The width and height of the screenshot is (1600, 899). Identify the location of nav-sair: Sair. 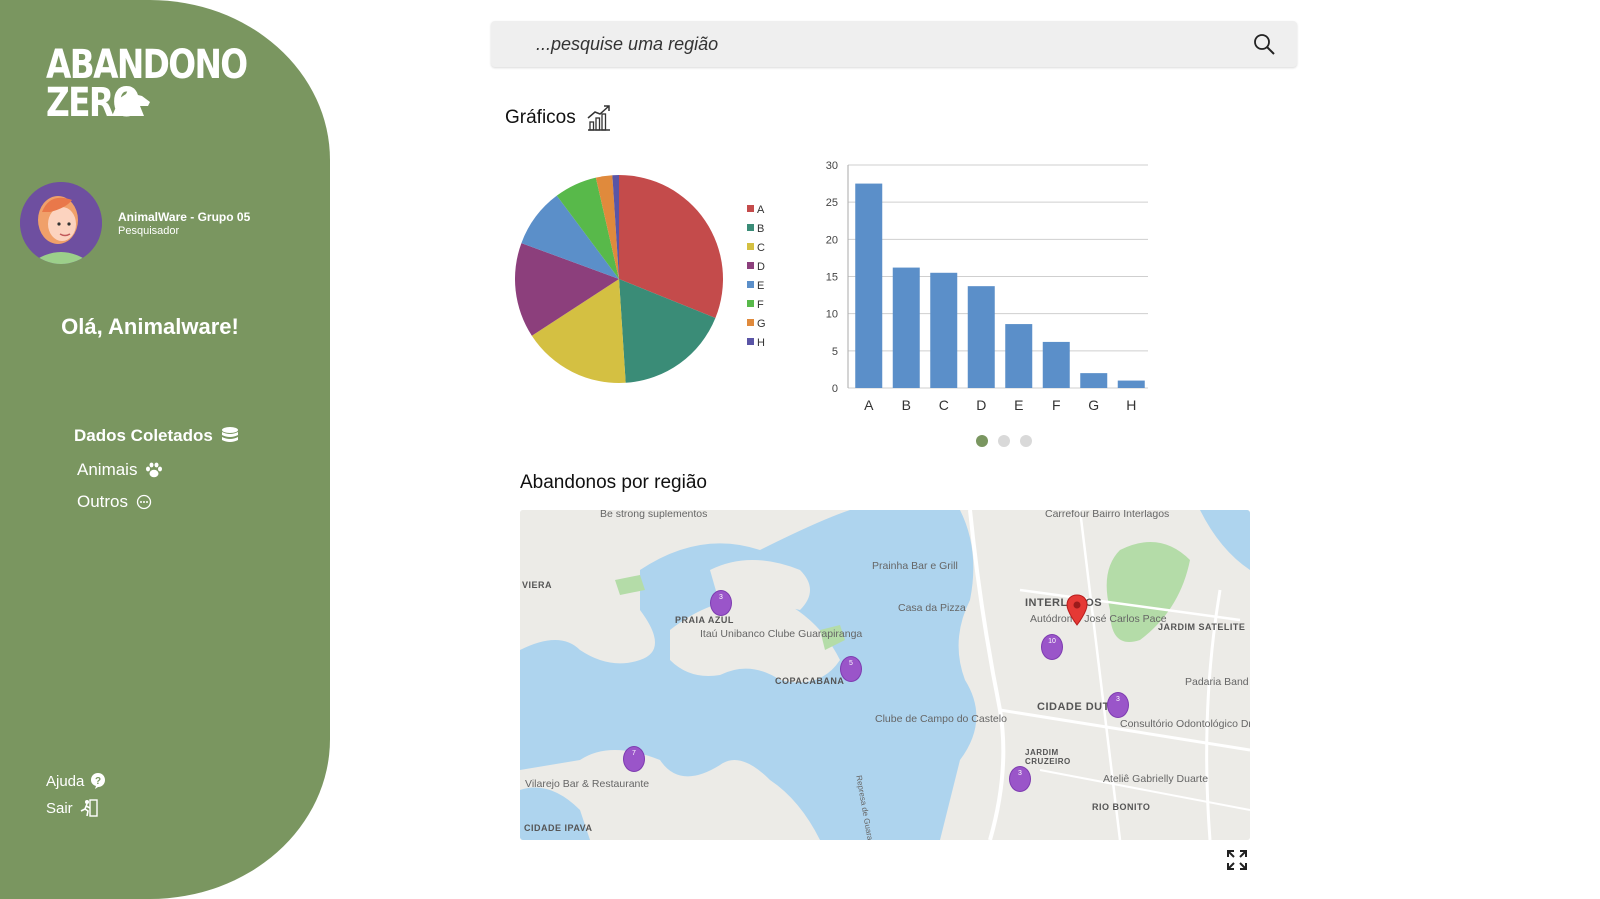
(76, 808).